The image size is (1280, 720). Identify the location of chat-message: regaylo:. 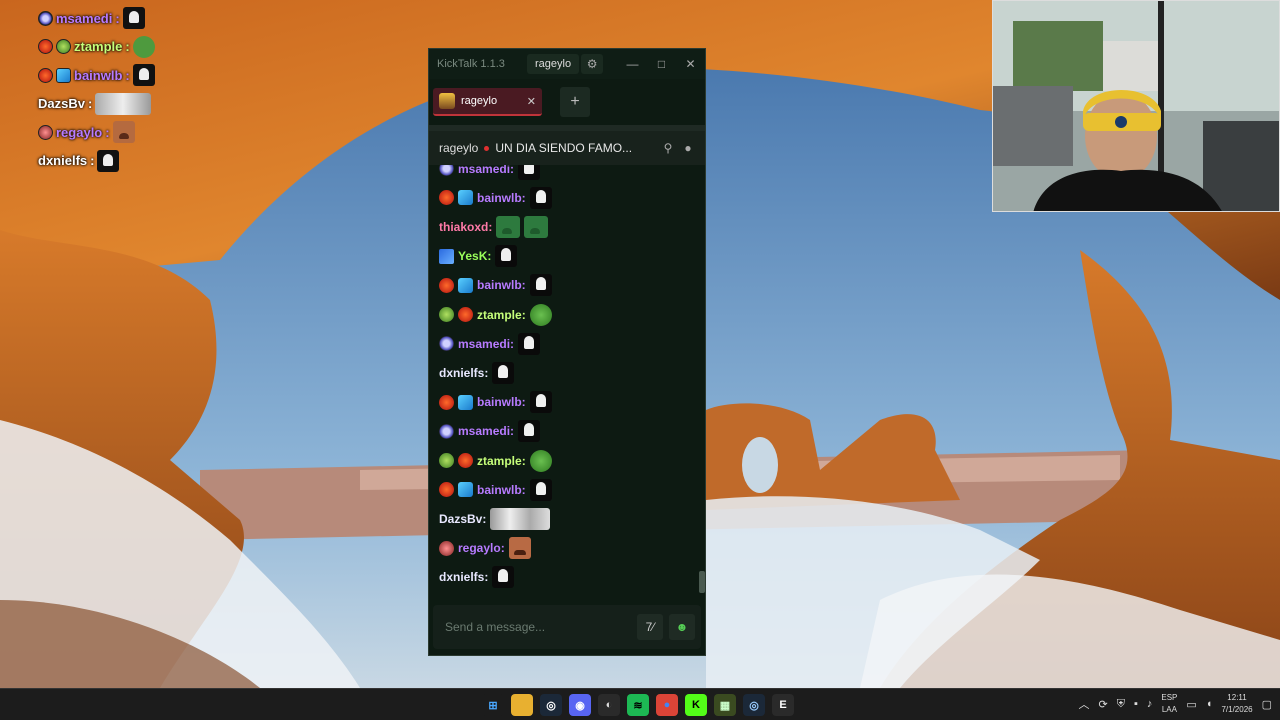
(485, 548).